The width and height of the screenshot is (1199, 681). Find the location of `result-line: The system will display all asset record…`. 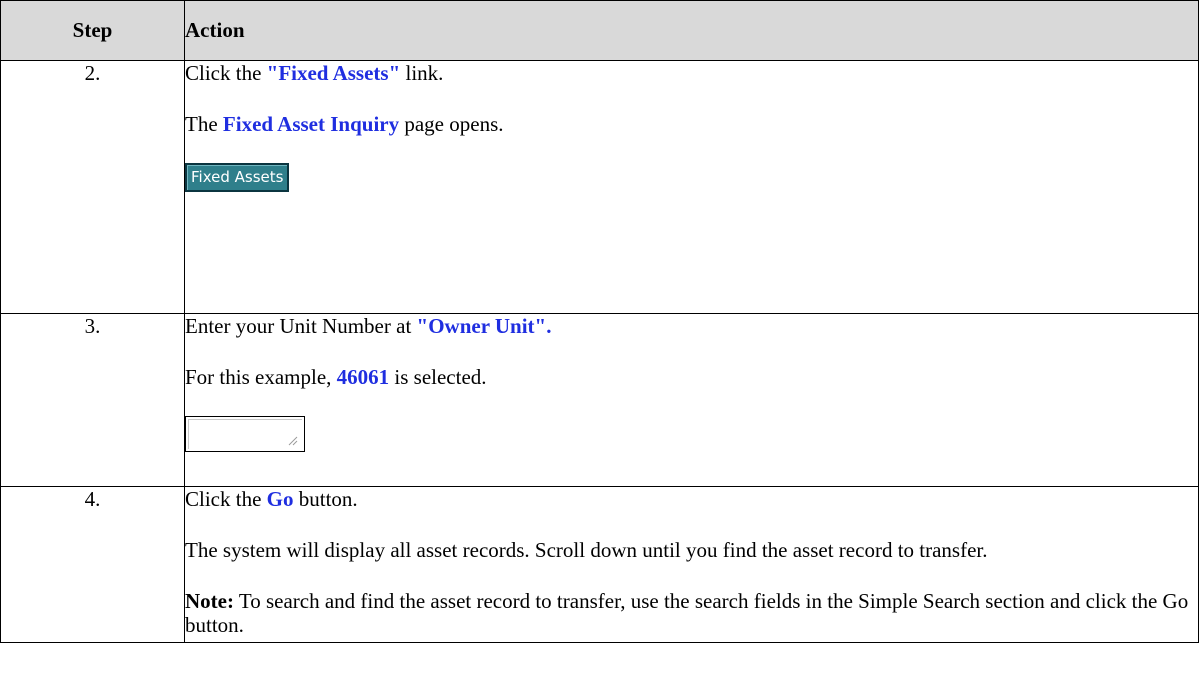

result-line: The system will display all asset record… is located at coordinates (586, 549).